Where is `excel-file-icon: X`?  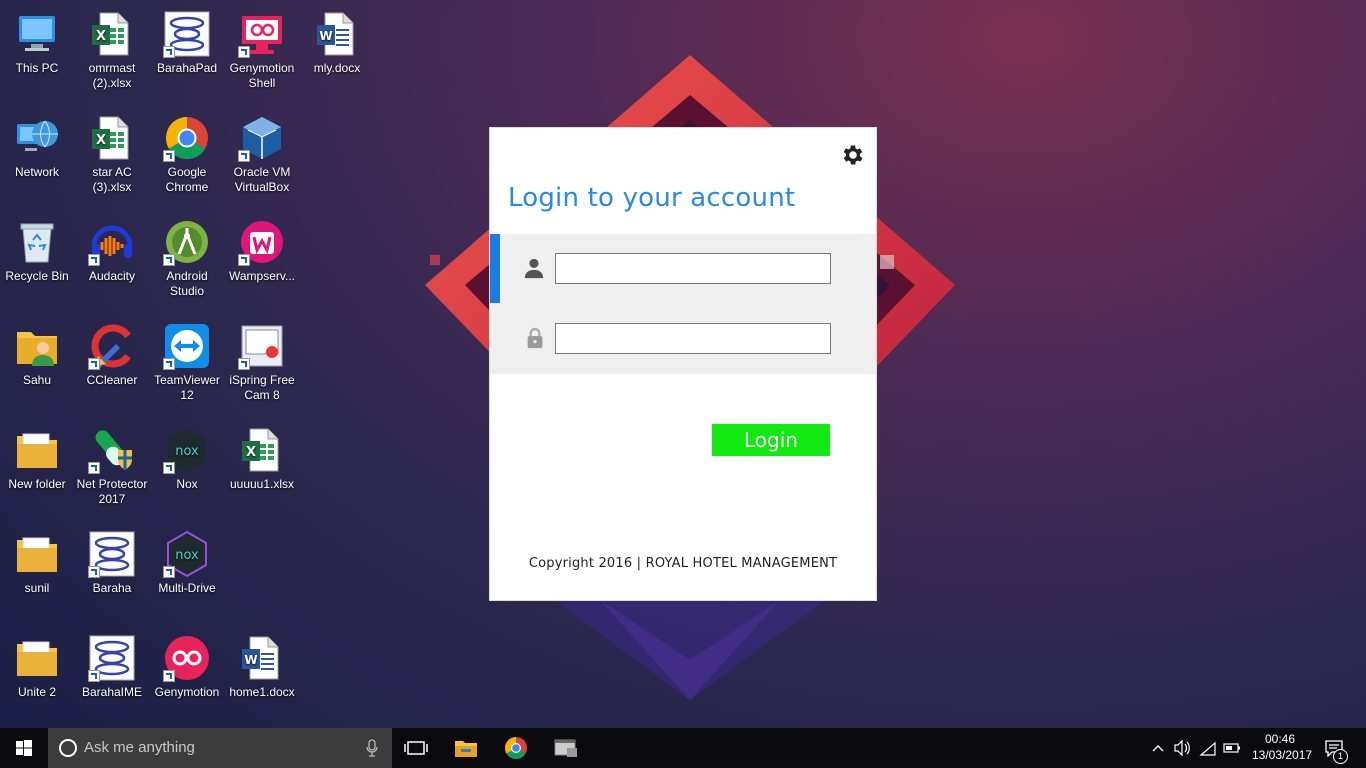 excel-file-icon: X is located at coordinates (112, 138).